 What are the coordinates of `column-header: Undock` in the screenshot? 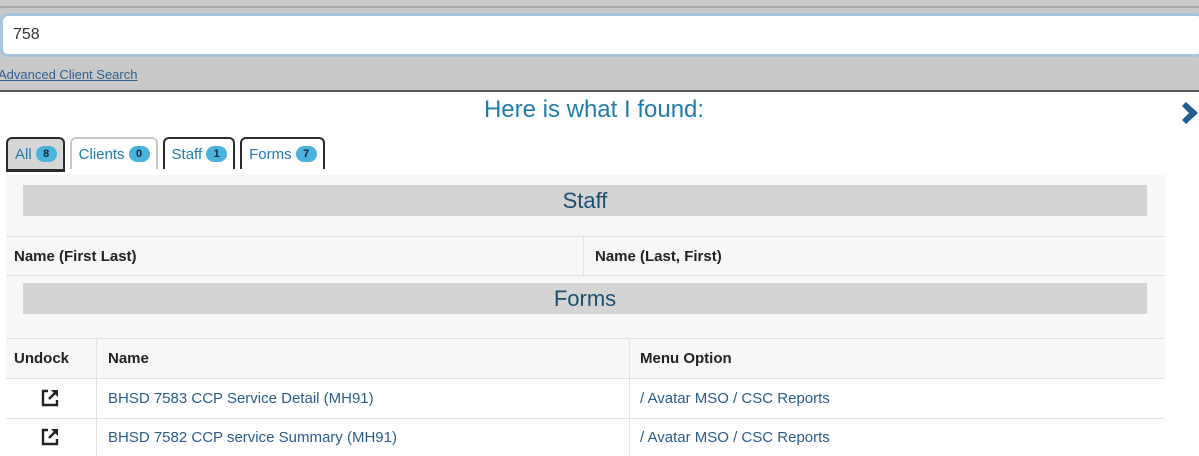 It's located at (42, 358).